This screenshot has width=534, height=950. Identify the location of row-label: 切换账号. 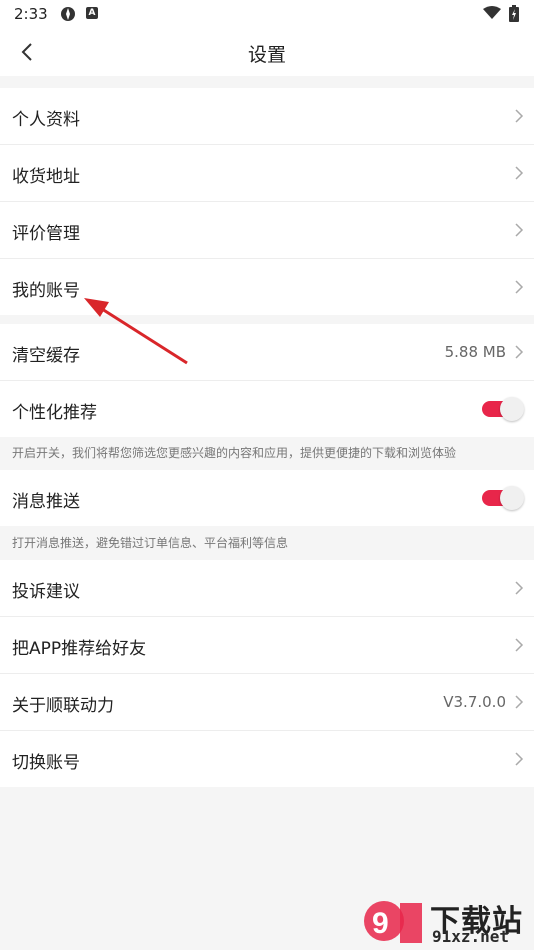
(46, 763).